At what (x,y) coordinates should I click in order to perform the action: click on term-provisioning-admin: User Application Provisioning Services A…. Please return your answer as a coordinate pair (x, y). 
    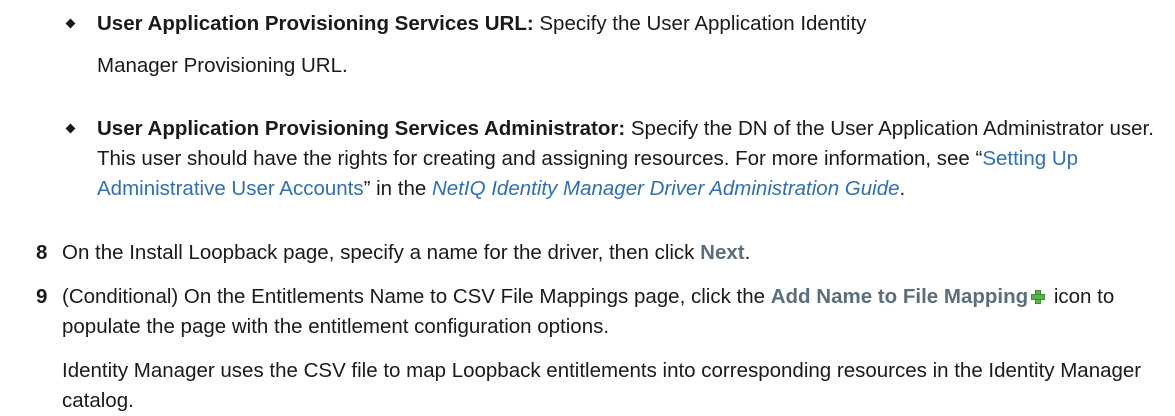
    Looking at the image, I should click on (361, 128).